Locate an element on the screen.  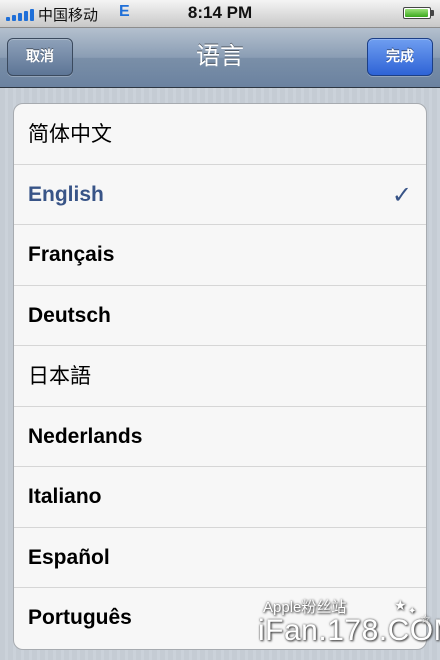
language-label: 日本語 is located at coordinates (59, 376).